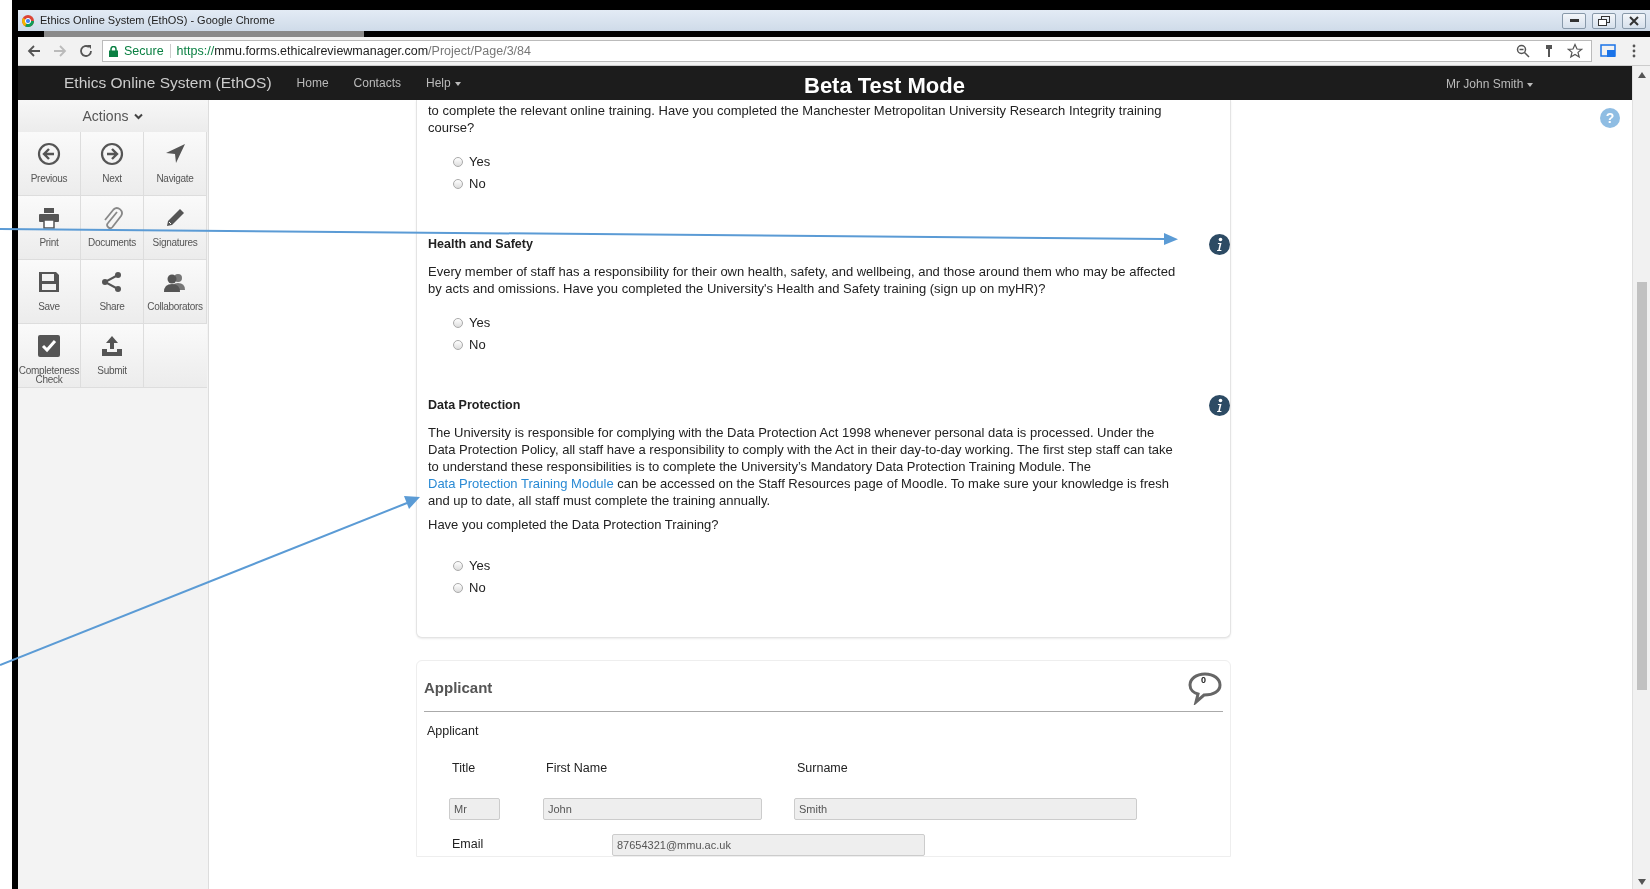 This screenshot has width=1650, height=889. What do you see at coordinates (49, 292) in the screenshot?
I see `action-button: Save` at bounding box center [49, 292].